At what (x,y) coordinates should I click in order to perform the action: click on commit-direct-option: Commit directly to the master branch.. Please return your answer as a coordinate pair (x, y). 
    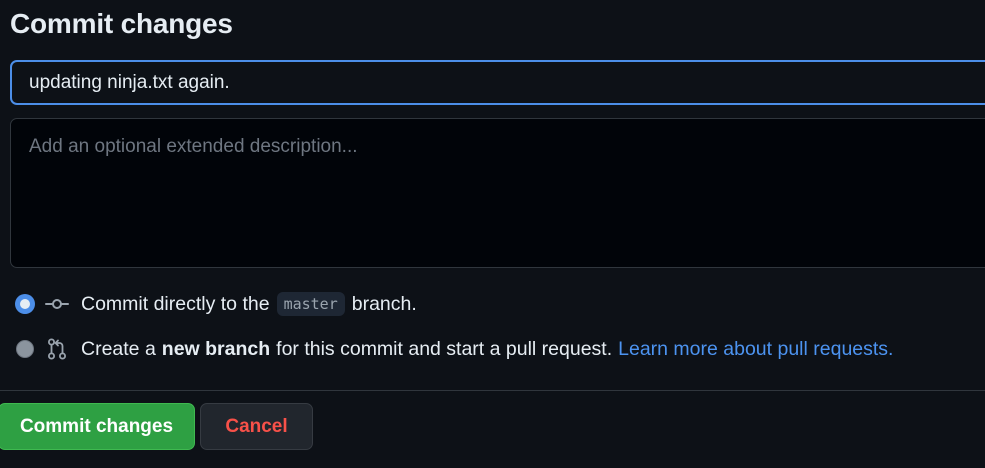
    Looking at the image, I should click on (216, 304).